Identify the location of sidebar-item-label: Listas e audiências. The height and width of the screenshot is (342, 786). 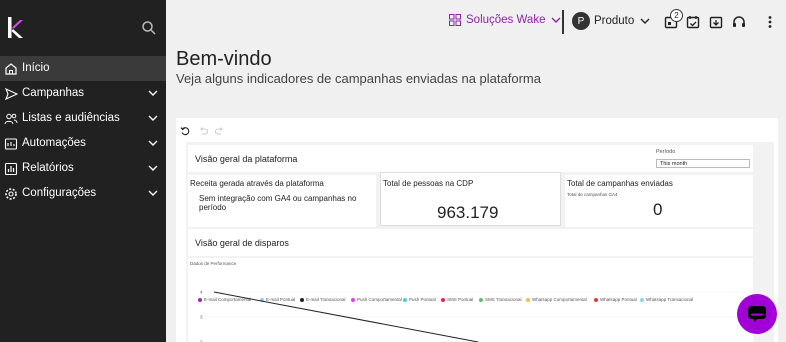
(71, 118).